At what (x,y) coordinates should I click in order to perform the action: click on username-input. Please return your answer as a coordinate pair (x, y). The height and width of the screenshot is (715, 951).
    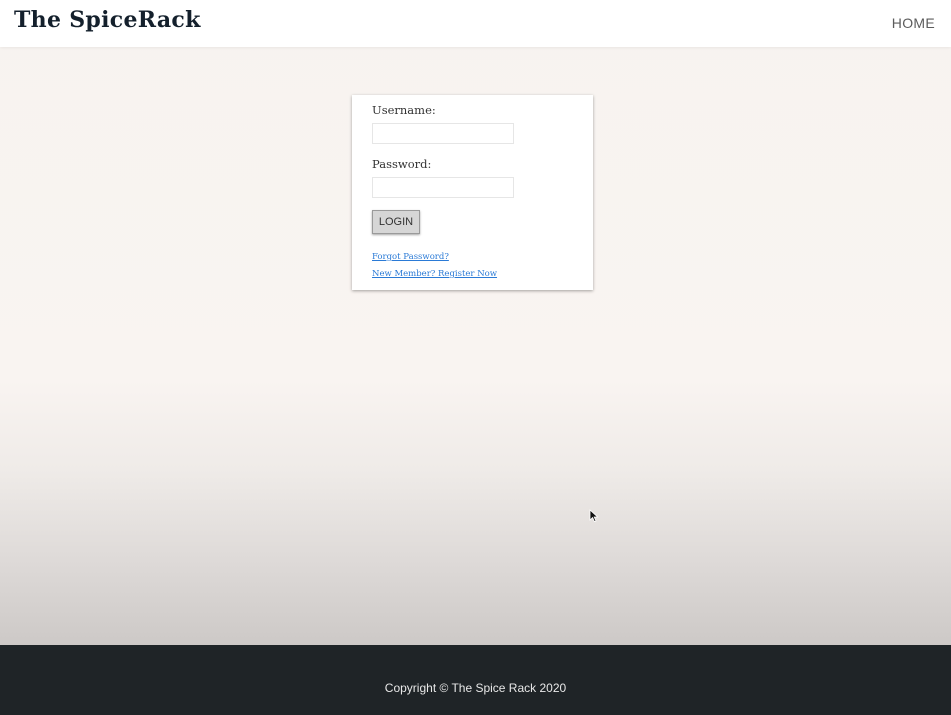
    Looking at the image, I should click on (443, 133).